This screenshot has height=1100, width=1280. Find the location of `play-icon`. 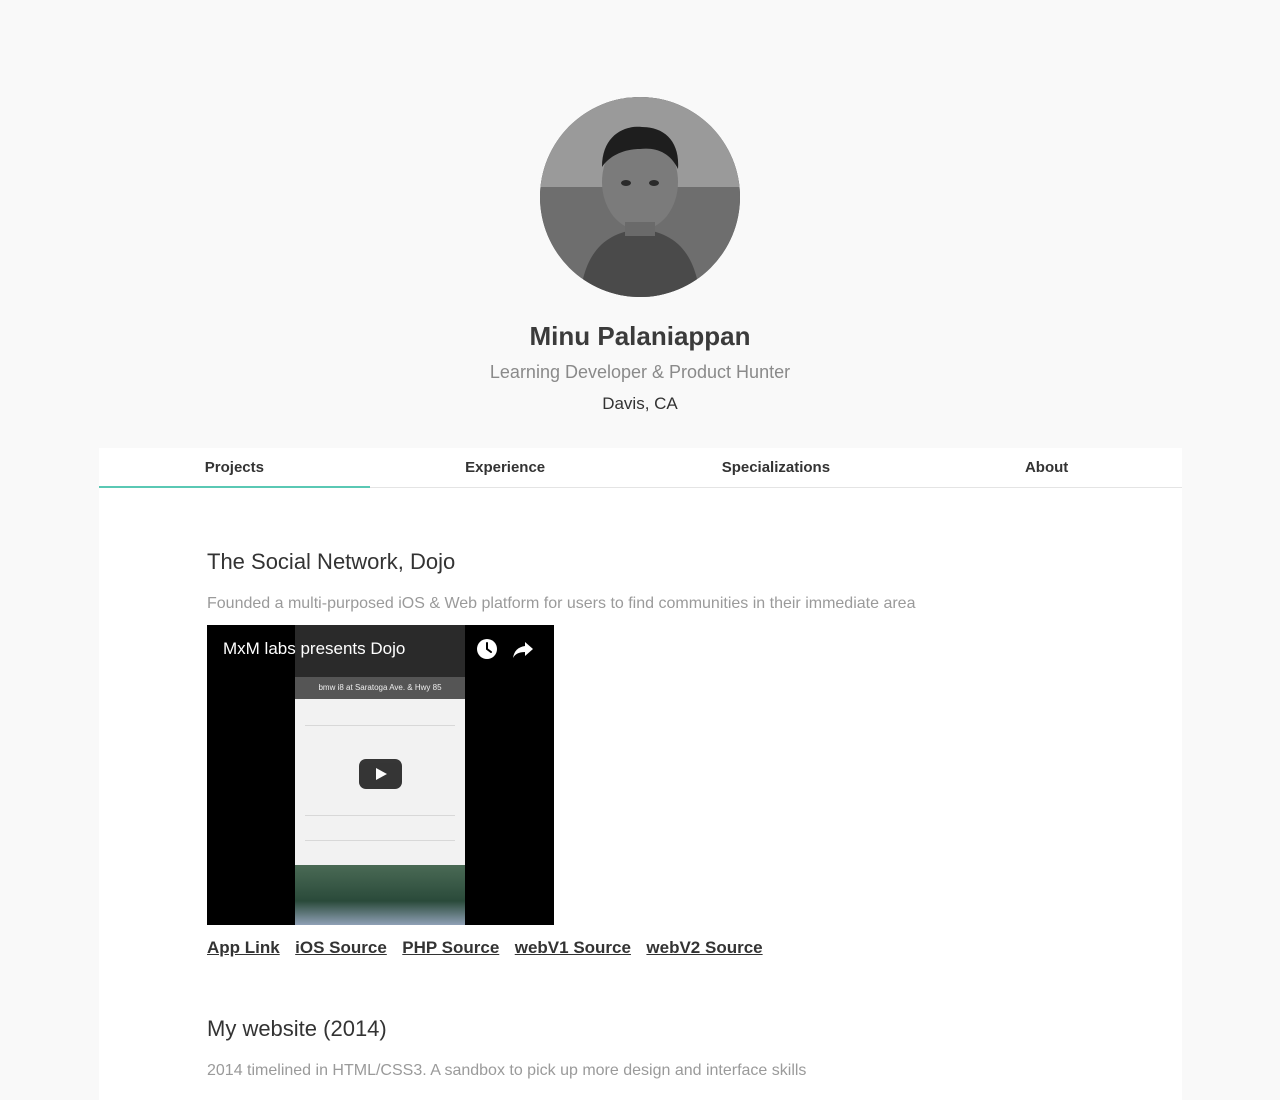

play-icon is located at coordinates (380, 774).